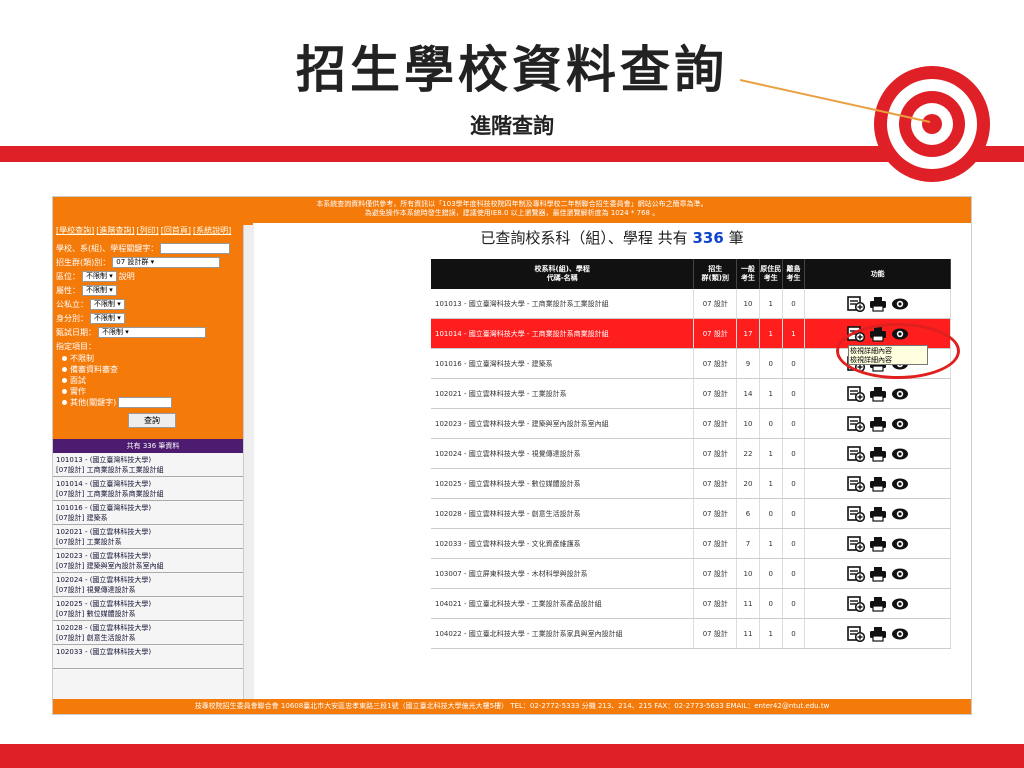 This screenshot has height=768, width=1024. I want to click on table-row: 104021 - 國立臺北科技大學 - 工業設計系產品設計組 07 設計 11 0 0, so click(691, 604).